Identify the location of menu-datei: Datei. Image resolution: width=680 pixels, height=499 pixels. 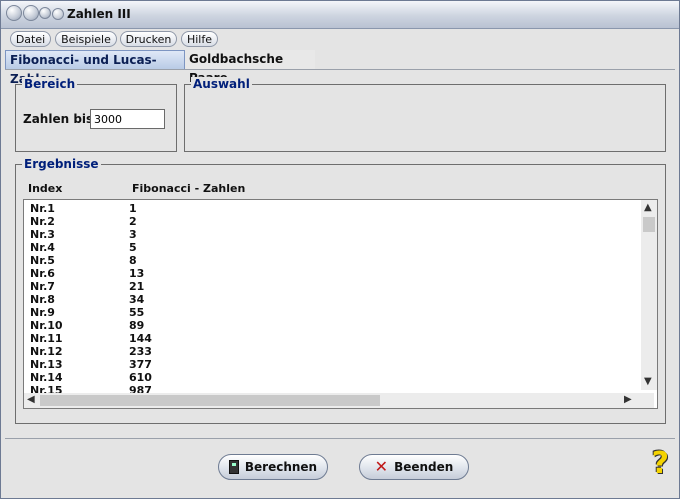
(30, 39).